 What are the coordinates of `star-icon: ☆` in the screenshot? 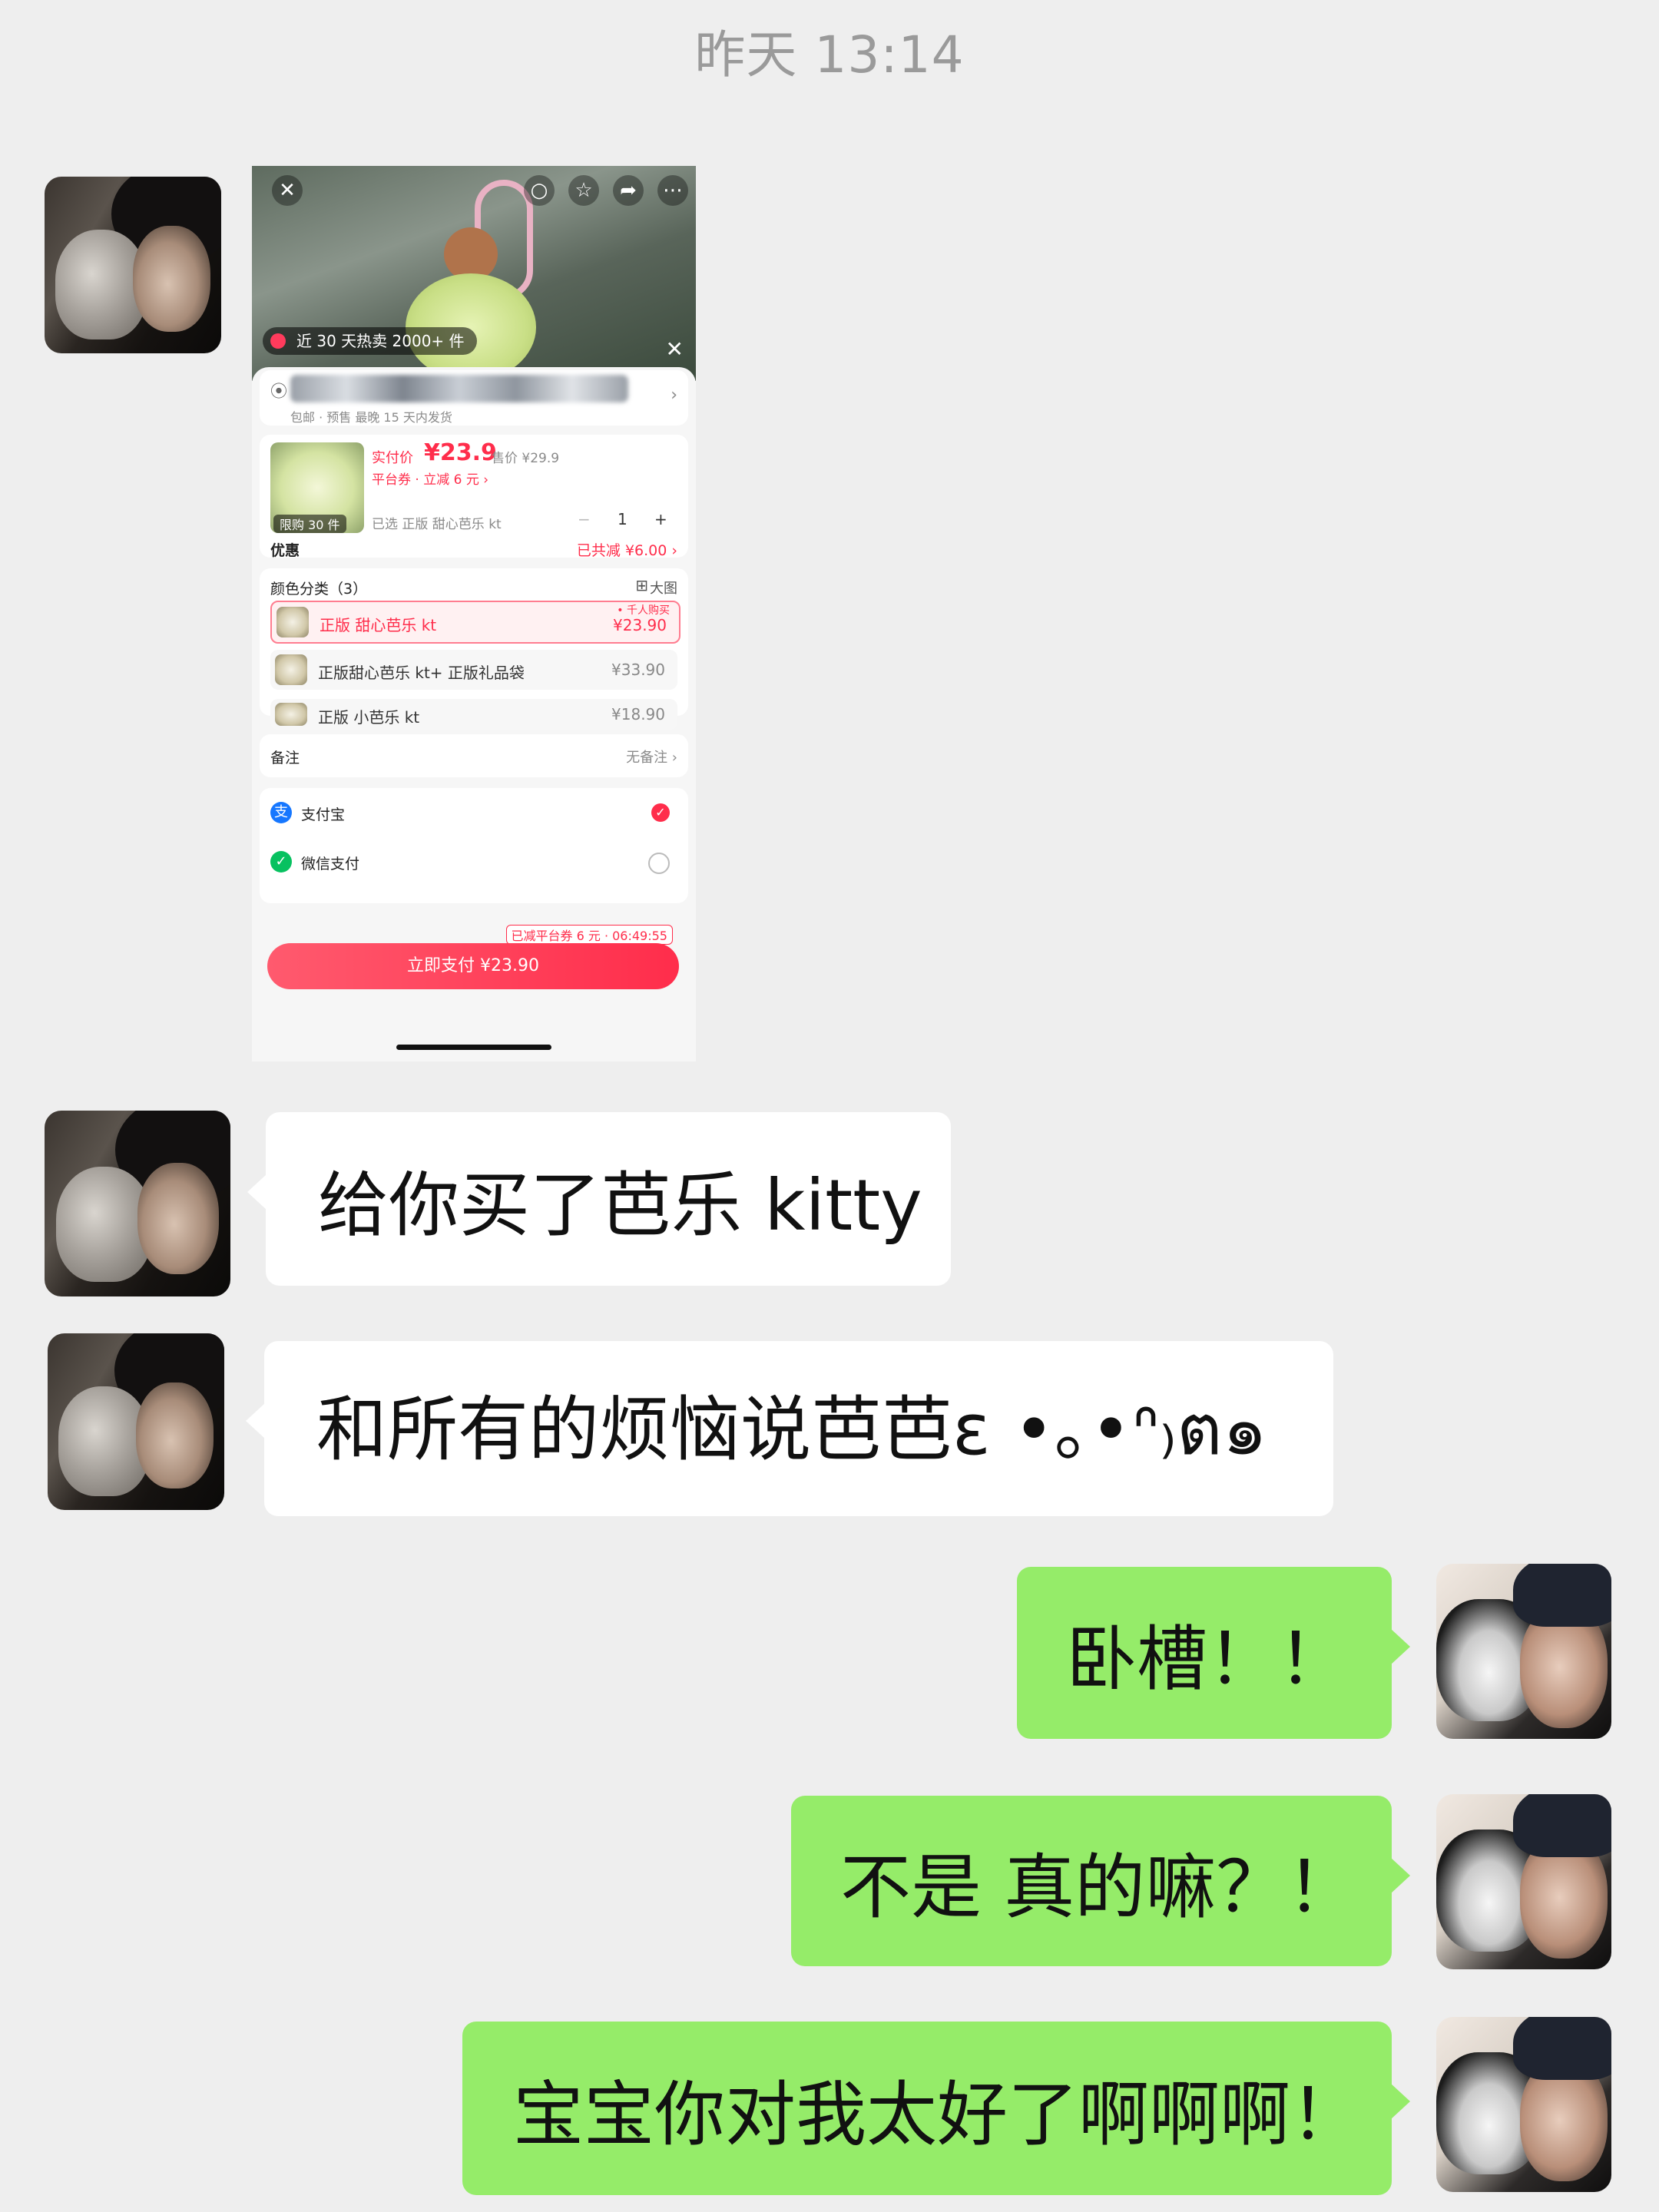 It's located at (583, 191).